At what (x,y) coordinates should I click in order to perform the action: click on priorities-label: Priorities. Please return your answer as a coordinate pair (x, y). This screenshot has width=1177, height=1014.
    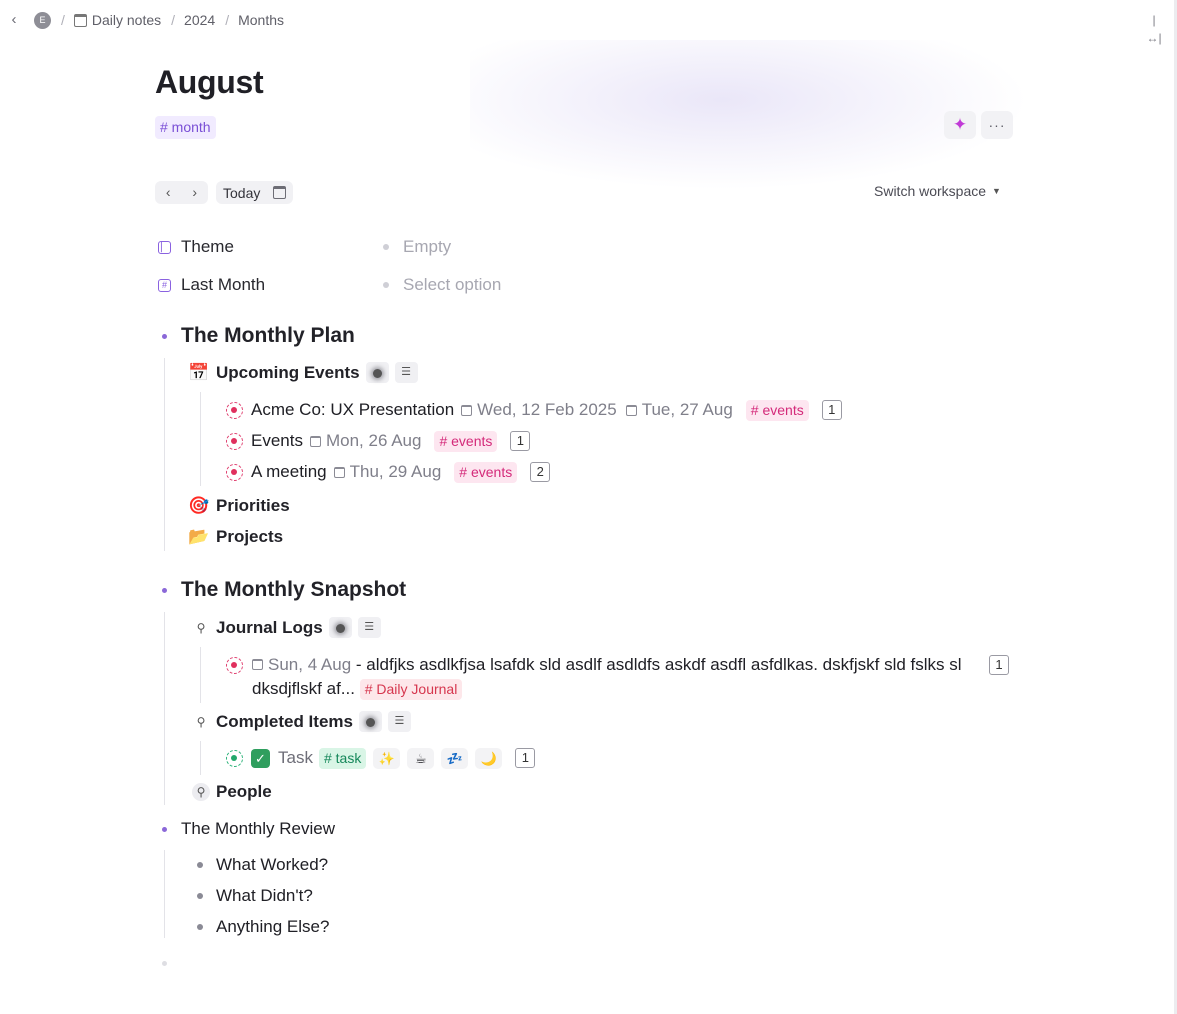
    Looking at the image, I should click on (253, 505).